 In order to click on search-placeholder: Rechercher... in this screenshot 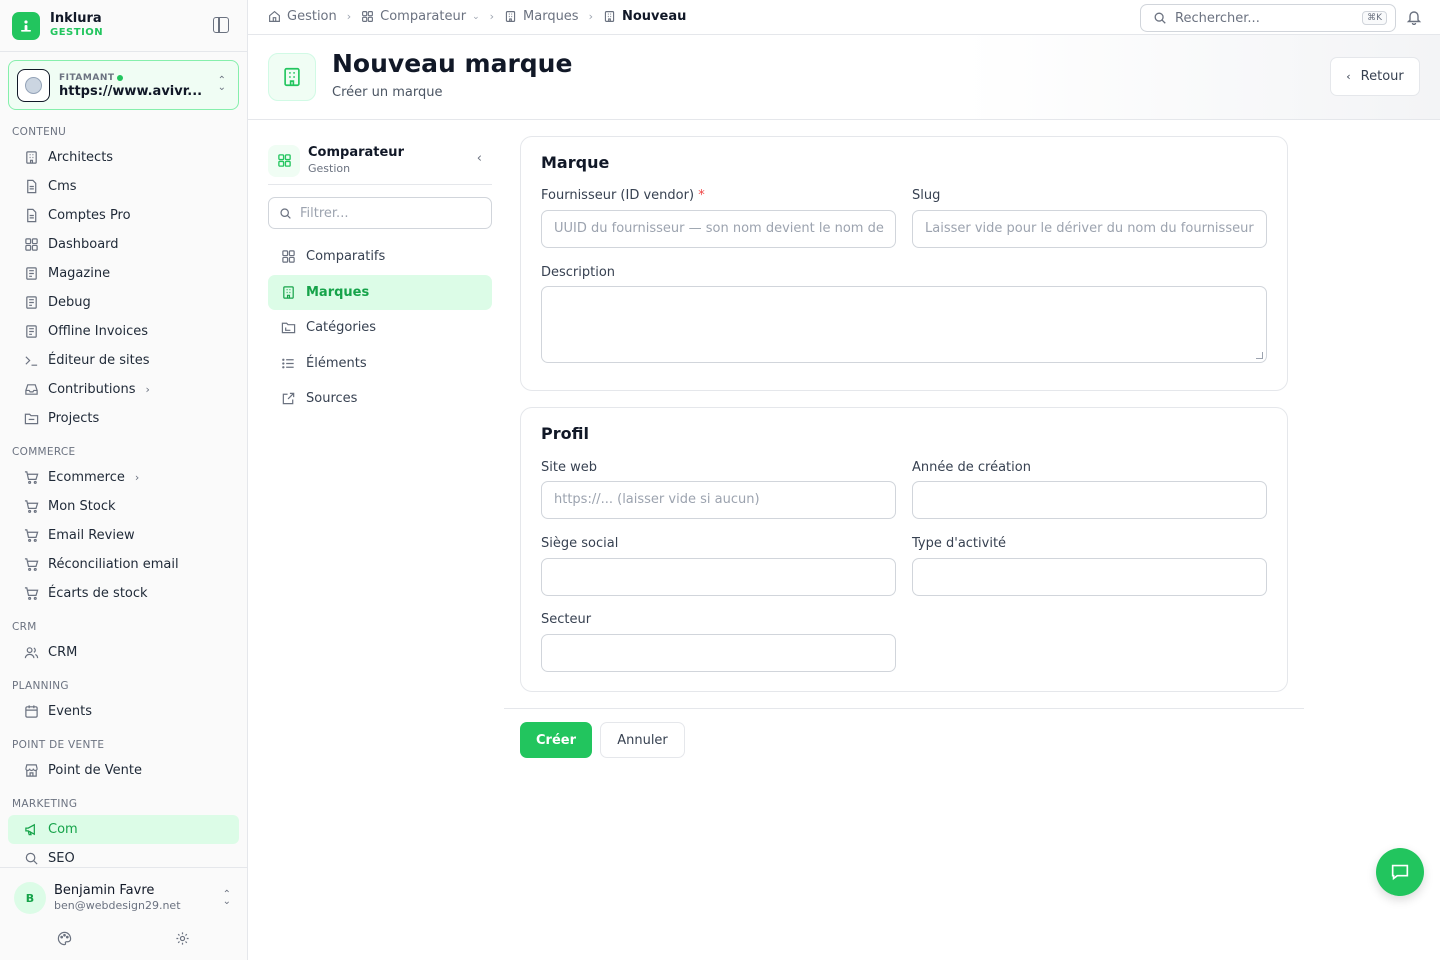, I will do `click(1217, 18)`.